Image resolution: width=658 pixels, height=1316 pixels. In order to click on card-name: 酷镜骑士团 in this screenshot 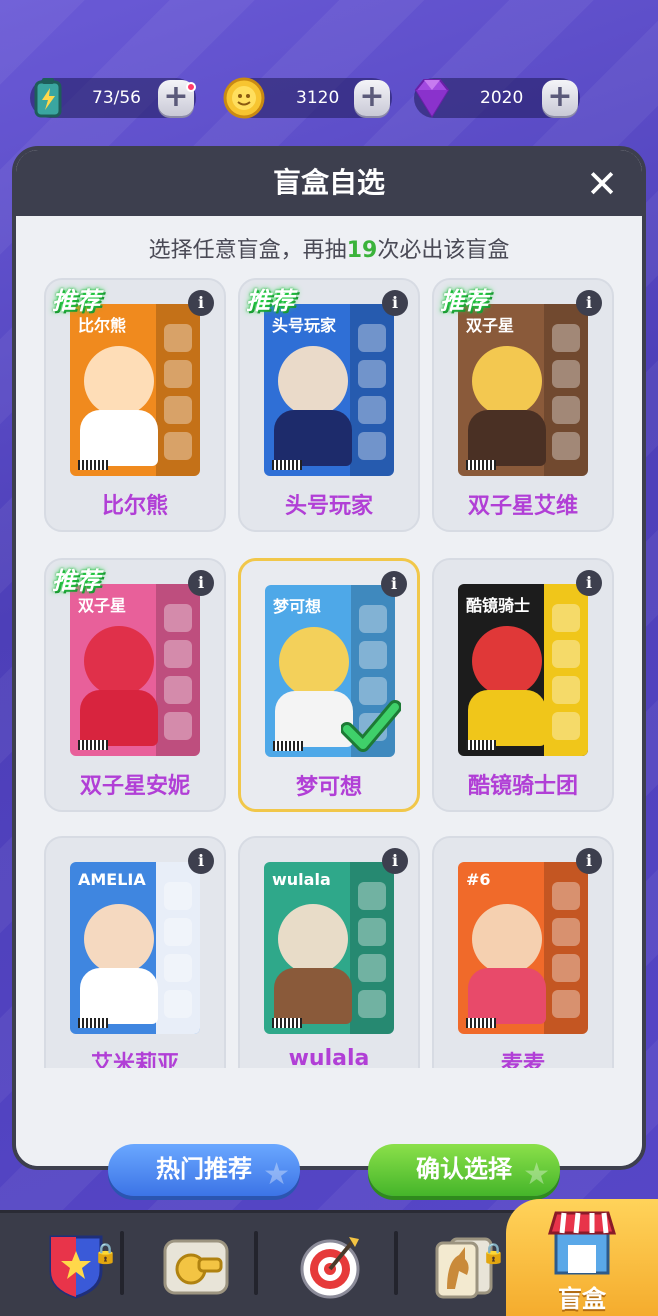, I will do `click(522, 786)`.